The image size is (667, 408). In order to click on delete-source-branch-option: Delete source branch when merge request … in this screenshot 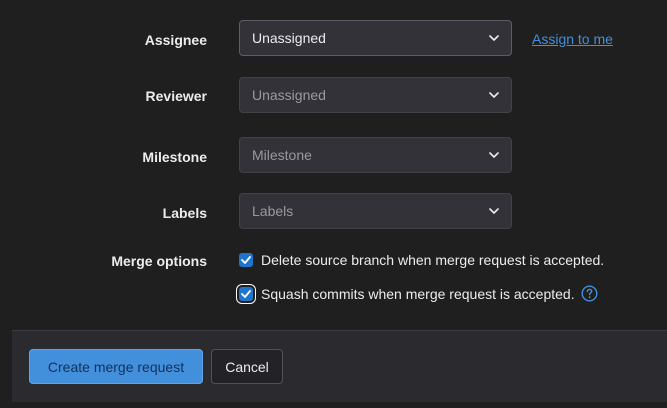, I will do `click(421, 260)`.